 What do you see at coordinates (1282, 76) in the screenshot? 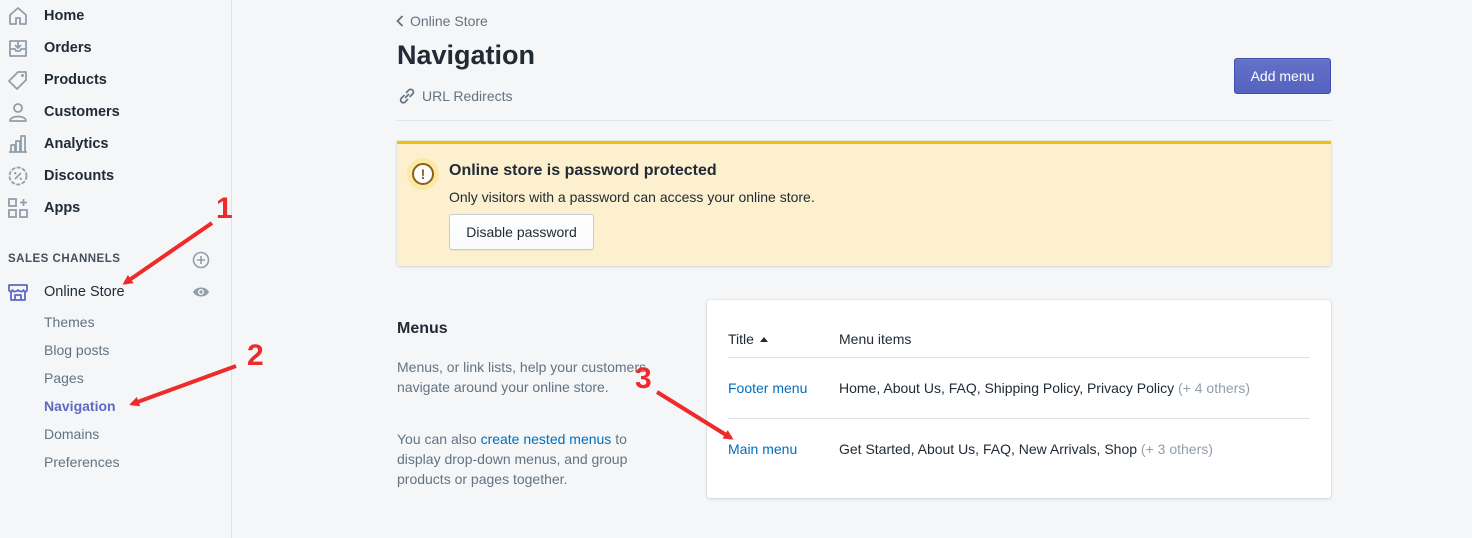
I see `add-menu-button: Add menu` at bounding box center [1282, 76].